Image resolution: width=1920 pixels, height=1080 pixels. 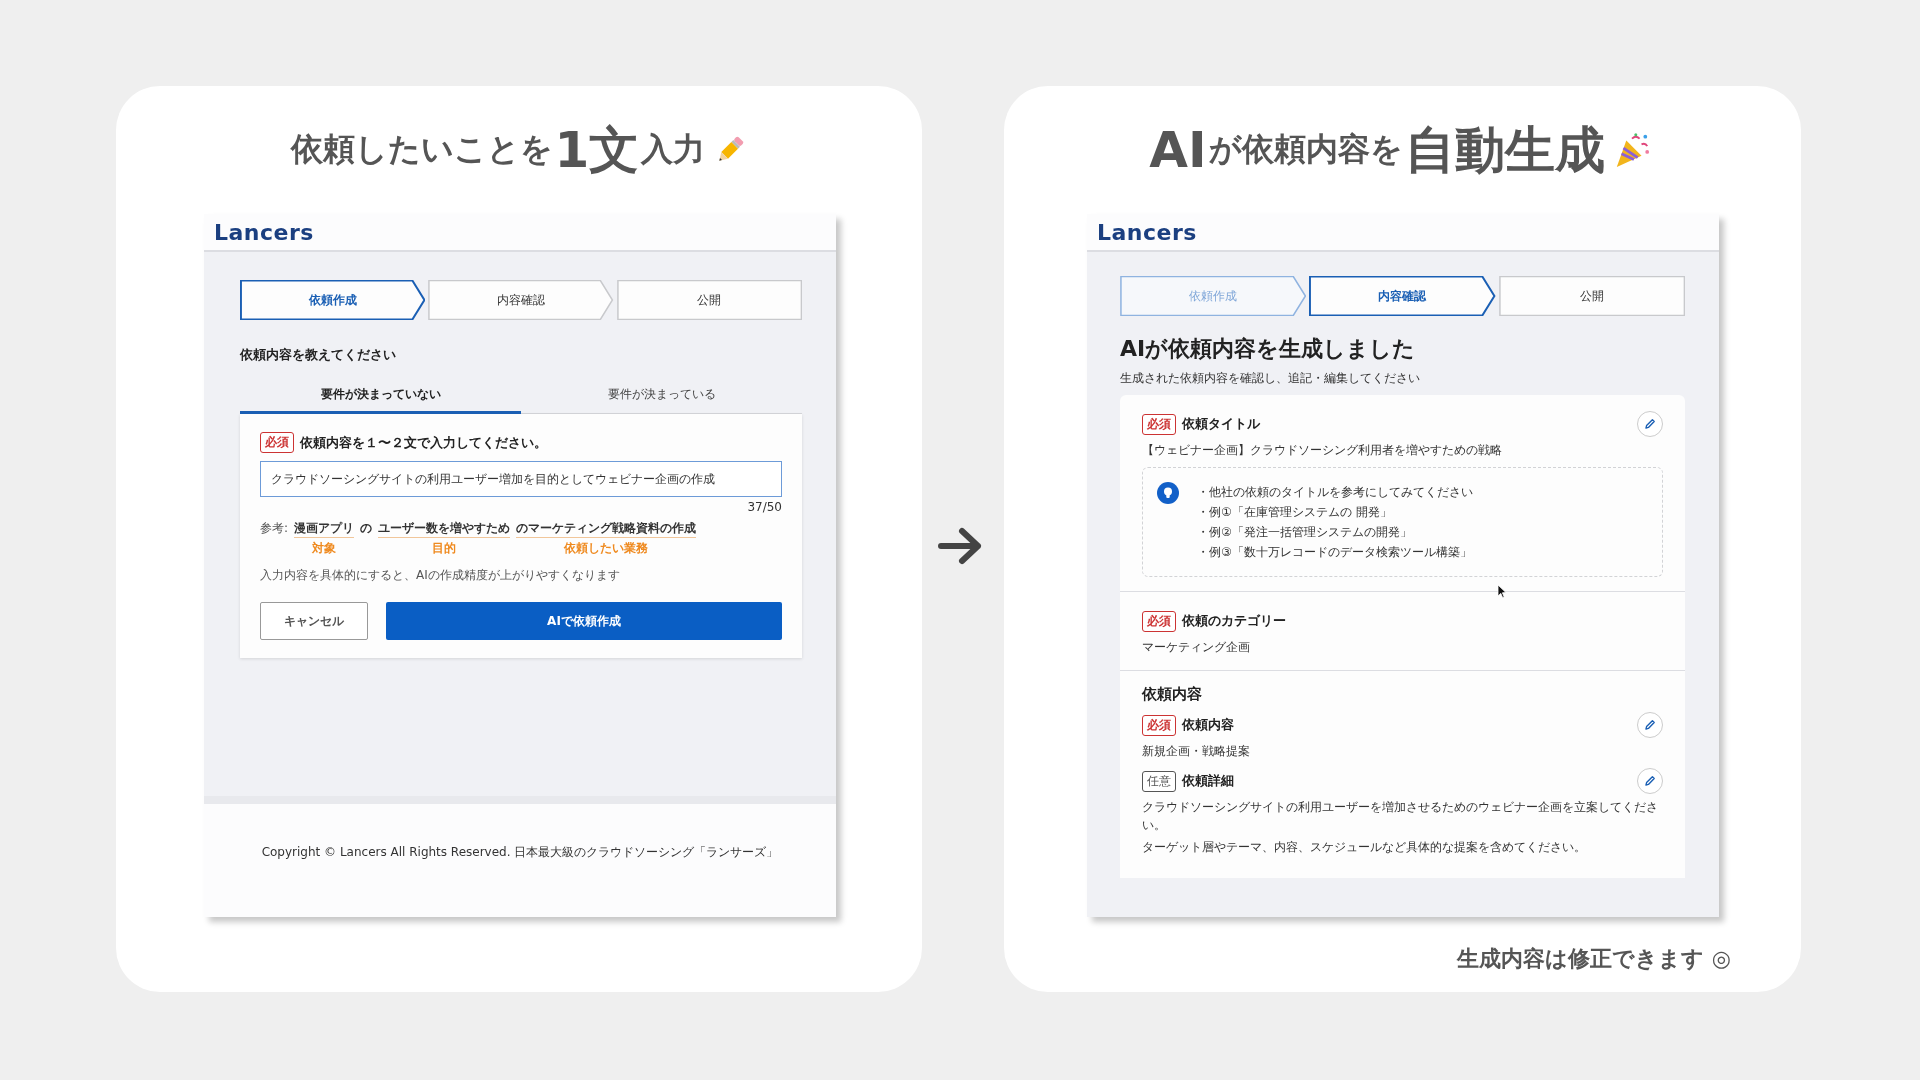 What do you see at coordinates (324, 529) in the screenshot?
I see `example-text: 漫画アプリ` at bounding box center [324, 529].